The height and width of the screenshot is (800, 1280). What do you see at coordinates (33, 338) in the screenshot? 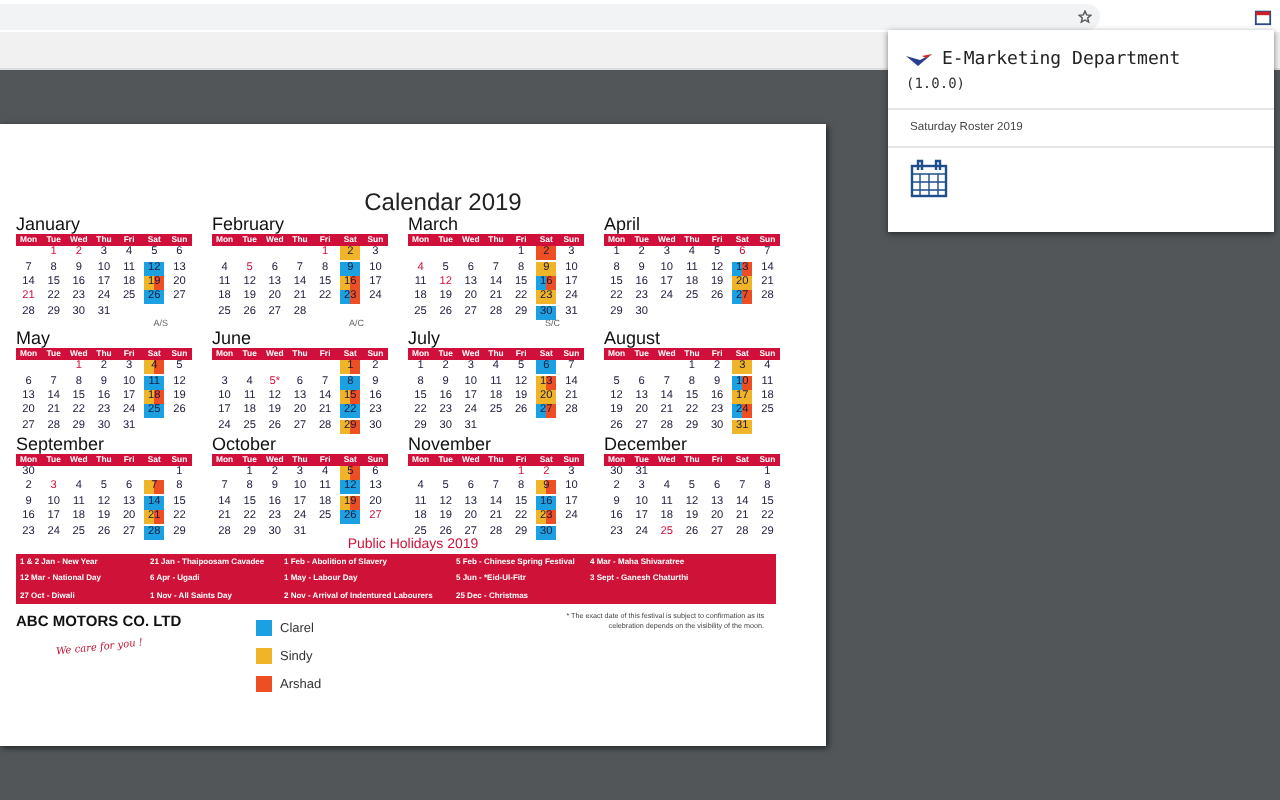
I see `month-name: May` at bounding box center [33, 338].